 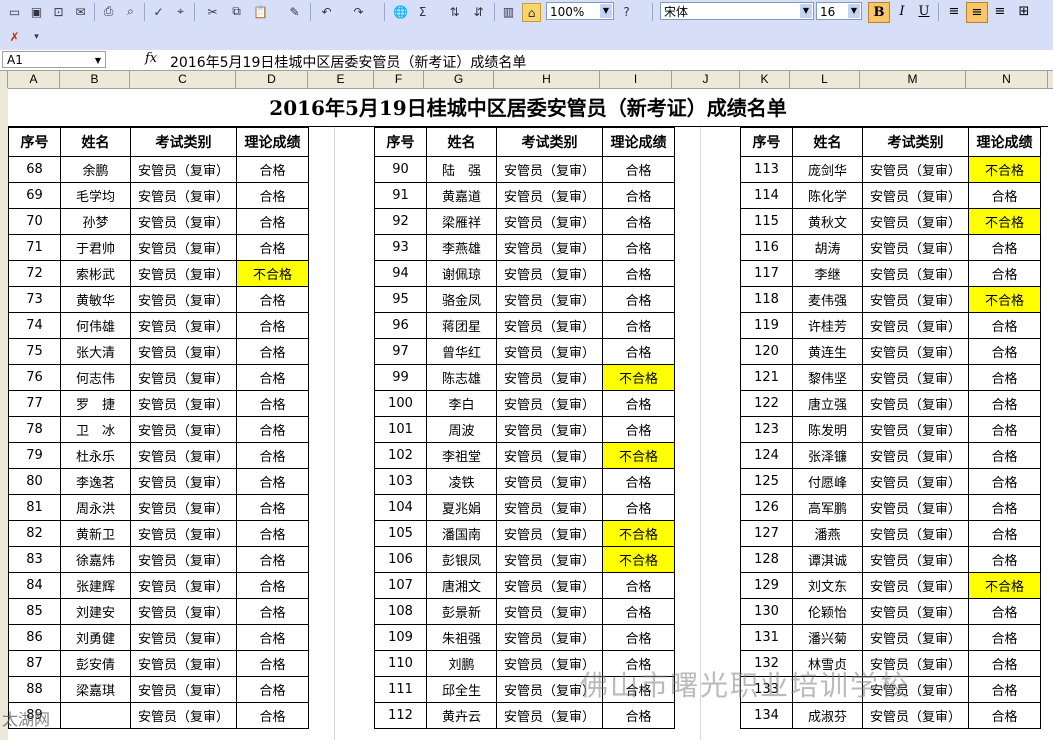 I want to click on cell-row-number: 77, so click(x=34, y=403).